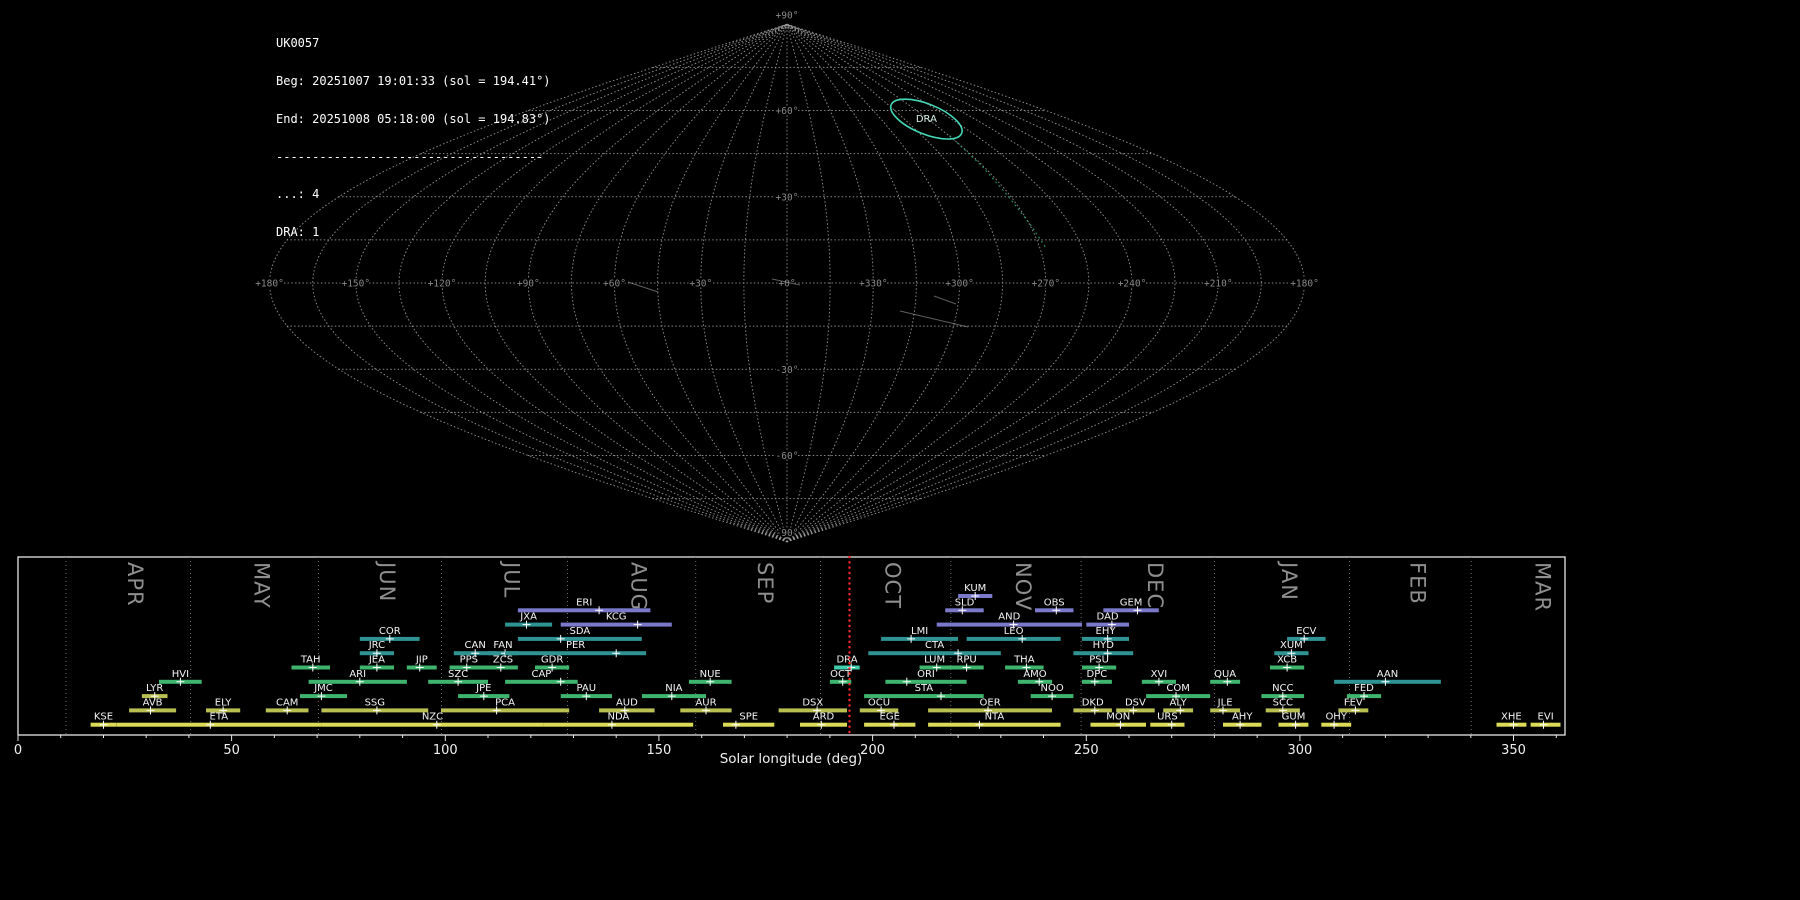 This screenshot has width=1800, height=900. What do you see at coordinates (791, 759) in the screenshot?
I see `x-axis-title: Solar longitude (deg)` at bounding box center [791, 759].